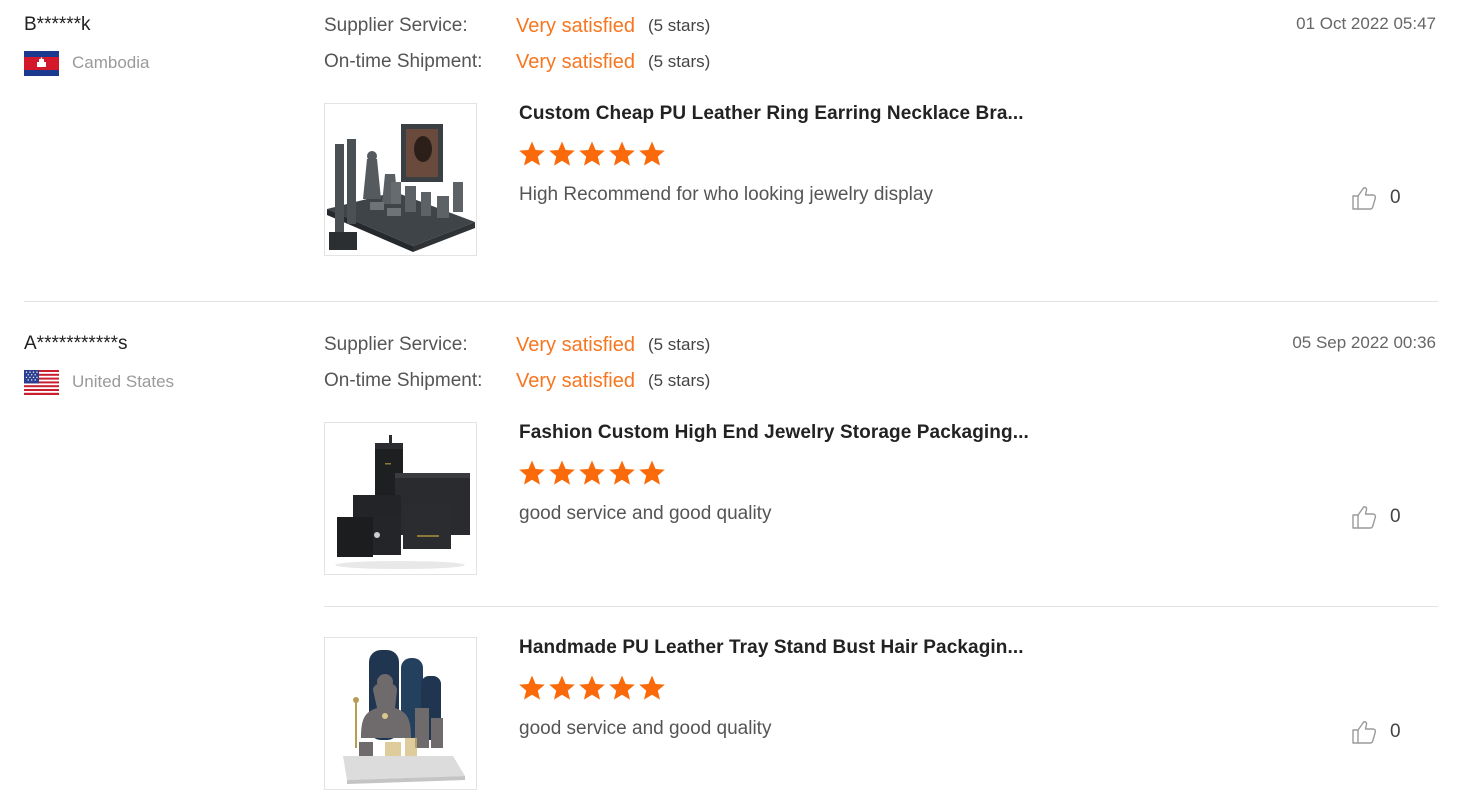  Describe the element at coordinates (1366, 23) in the screenshot. I see `review-date: 01 Oct 2022 05:47` at that location.